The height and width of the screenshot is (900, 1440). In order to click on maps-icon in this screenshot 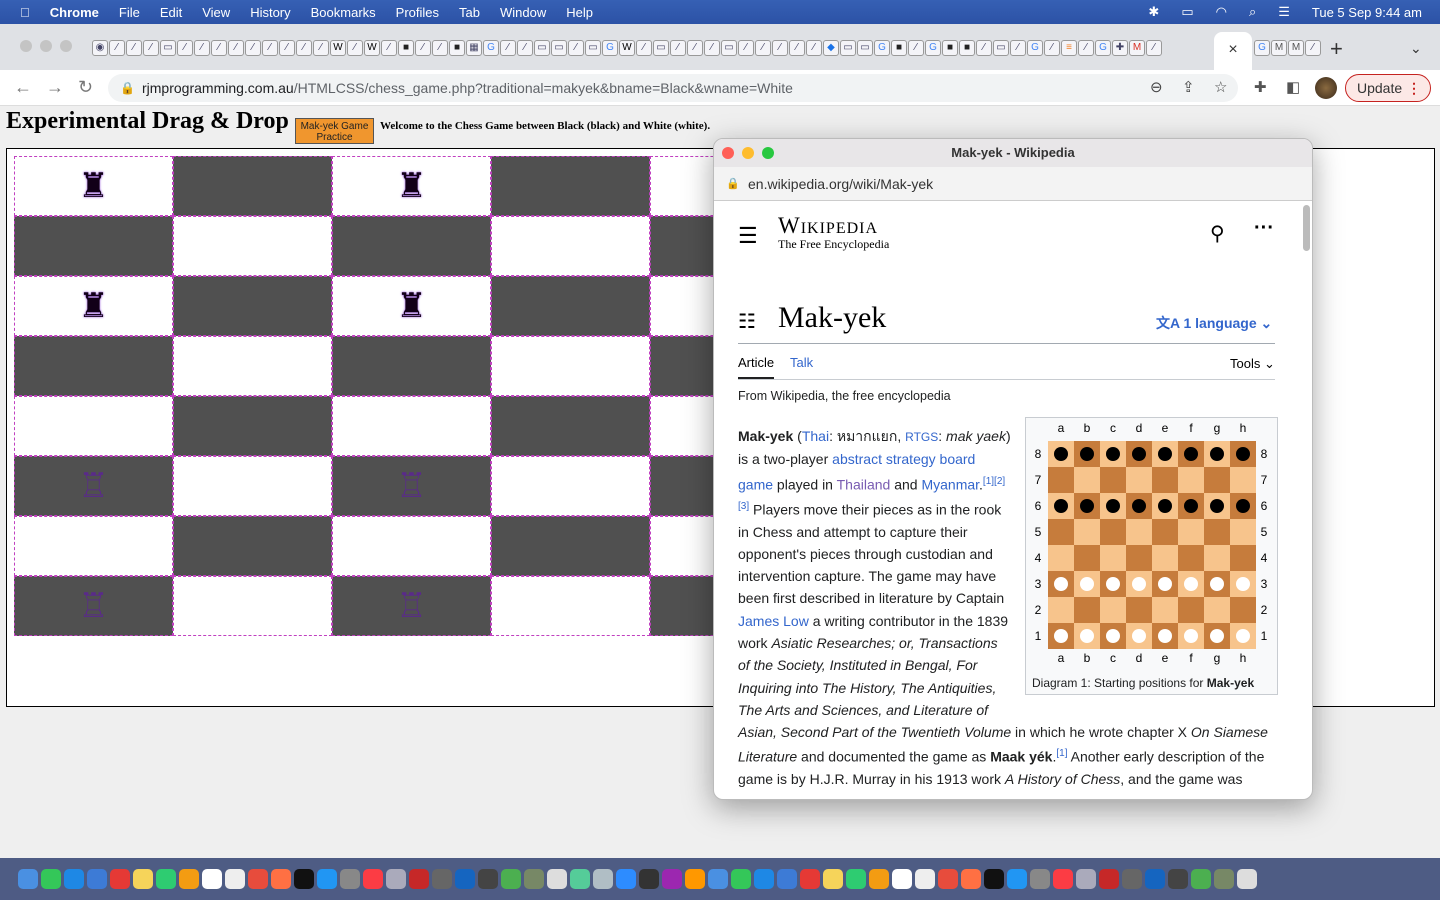, I will do `click(580, 879)`.